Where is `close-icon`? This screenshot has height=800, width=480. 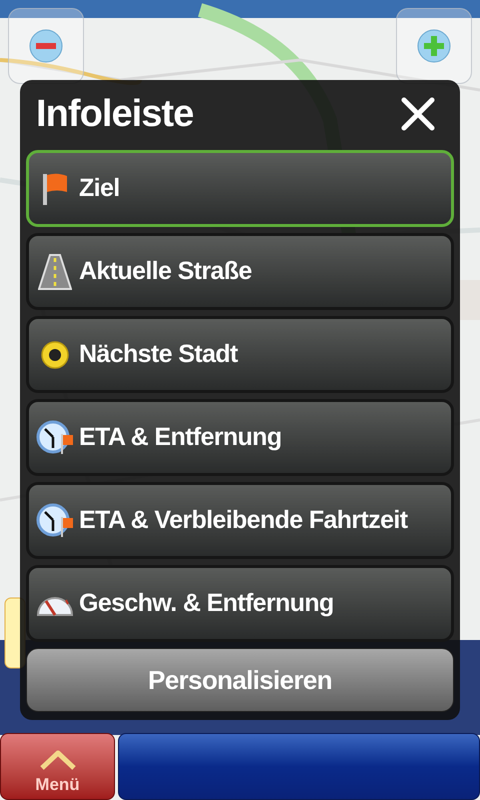
close-icon is located at coordinates (418, 114).